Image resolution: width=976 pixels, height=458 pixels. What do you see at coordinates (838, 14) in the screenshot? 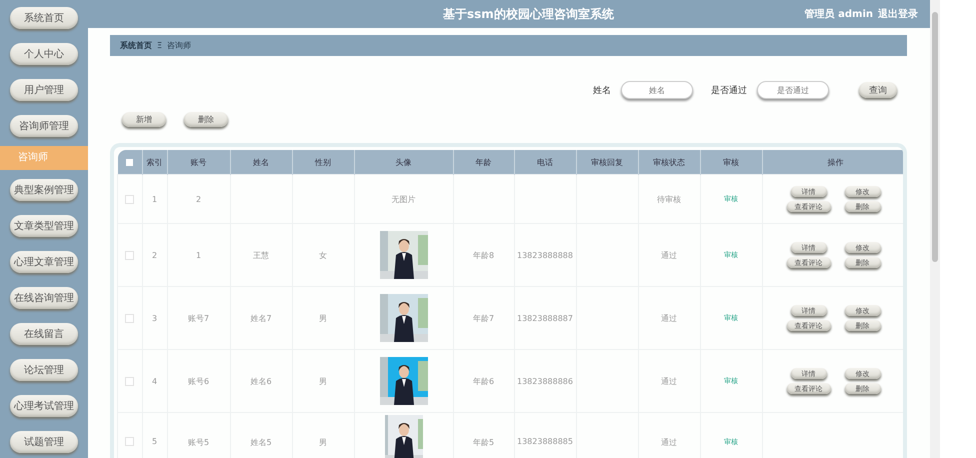
I see `user-label: 管理员 admin` at bounding box center [838, 14].